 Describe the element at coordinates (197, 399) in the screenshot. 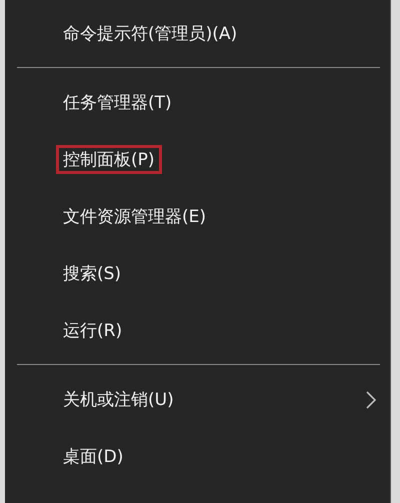

I see `menu-item: 关机或注销(U)` at that location.